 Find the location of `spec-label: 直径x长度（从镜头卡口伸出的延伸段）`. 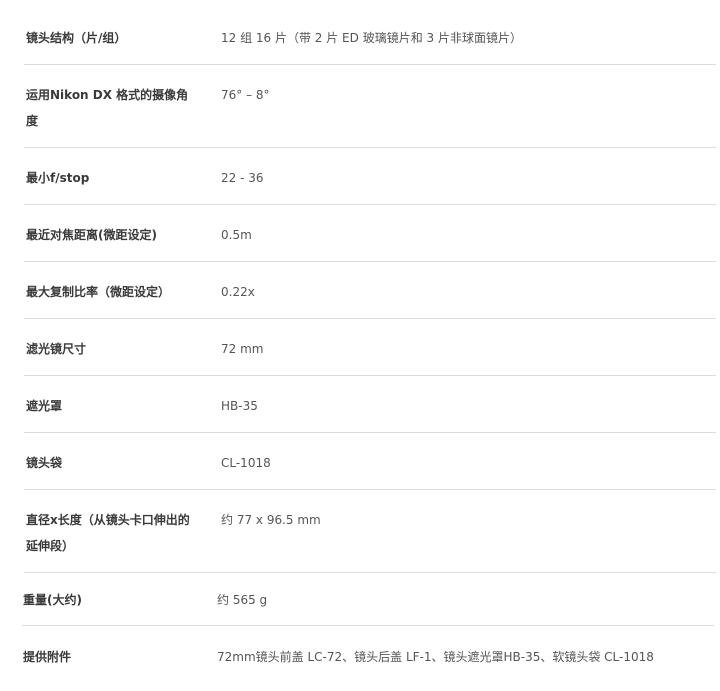

spec-label: 直径x长度（从镜头卡口伸出的延伸段） is located at coordinates (108, 533).